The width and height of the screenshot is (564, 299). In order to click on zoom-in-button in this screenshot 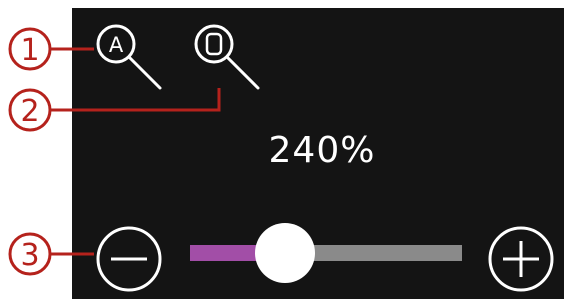, I will do `click(521, 259)`.